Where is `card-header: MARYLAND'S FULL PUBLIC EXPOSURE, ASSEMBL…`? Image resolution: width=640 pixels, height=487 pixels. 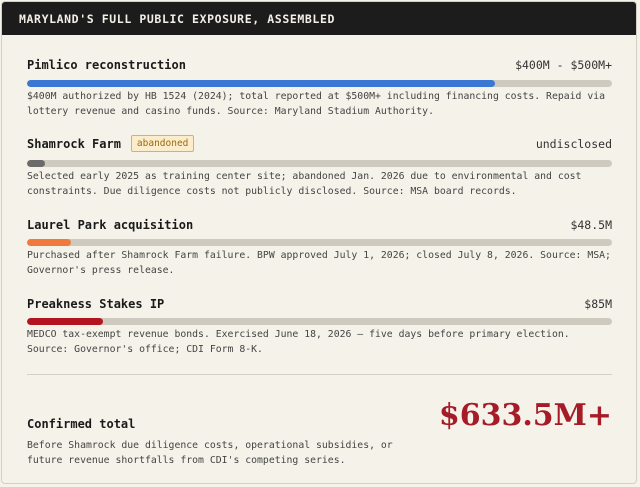 card-header: MARYLAND'S FULL PUBLIC EXPOSURE, ASSEMBL… is located at coordinates (319, 18).